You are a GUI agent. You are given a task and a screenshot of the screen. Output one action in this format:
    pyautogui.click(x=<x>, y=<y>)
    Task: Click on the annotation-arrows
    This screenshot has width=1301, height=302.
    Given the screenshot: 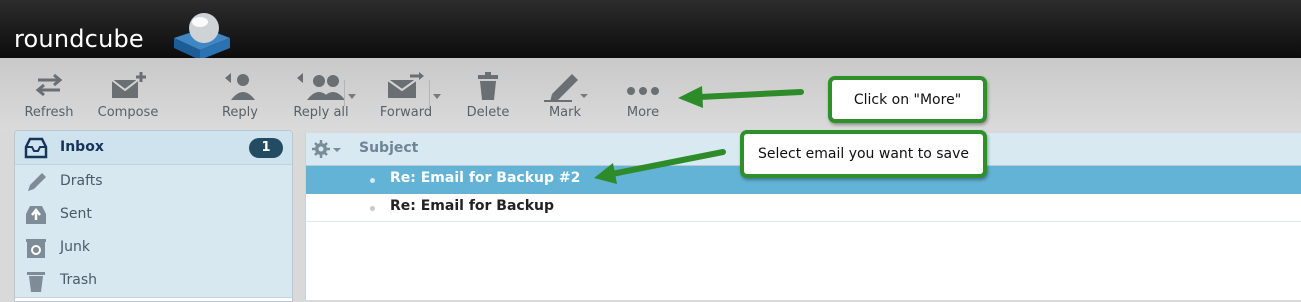 What is the action you would take?
    pyautogui.click(x=699, y=135)
    